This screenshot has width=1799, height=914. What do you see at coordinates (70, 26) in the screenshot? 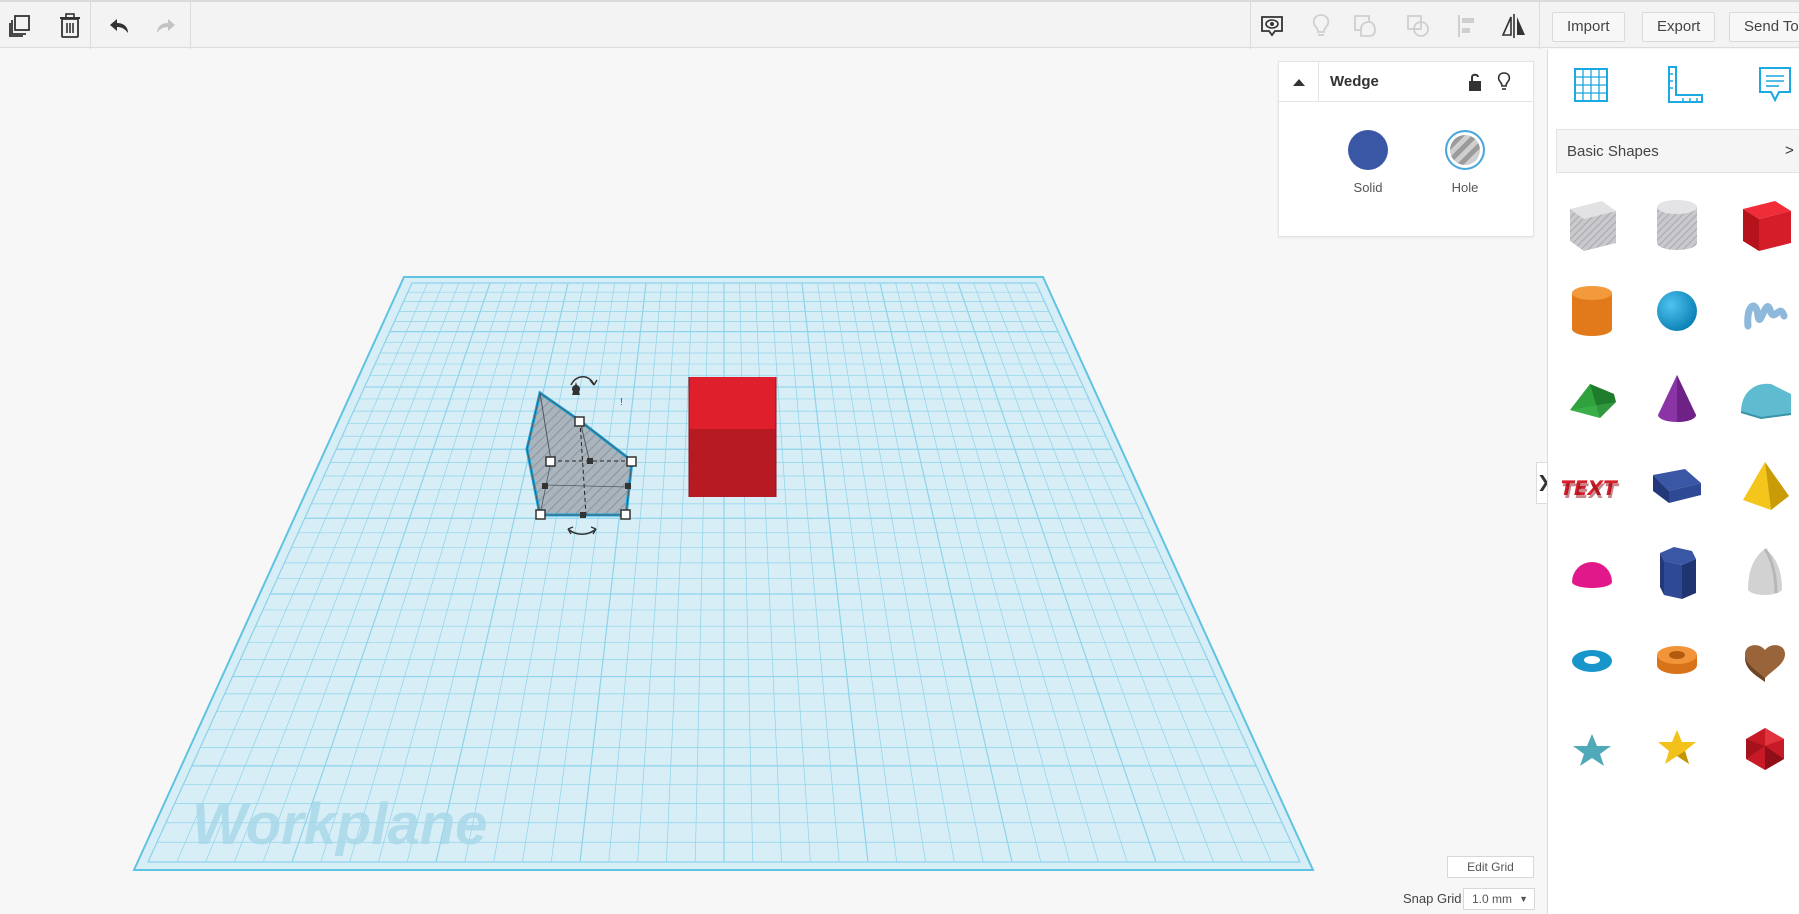
I see `trash-icon` at bounding box center [70, 26].